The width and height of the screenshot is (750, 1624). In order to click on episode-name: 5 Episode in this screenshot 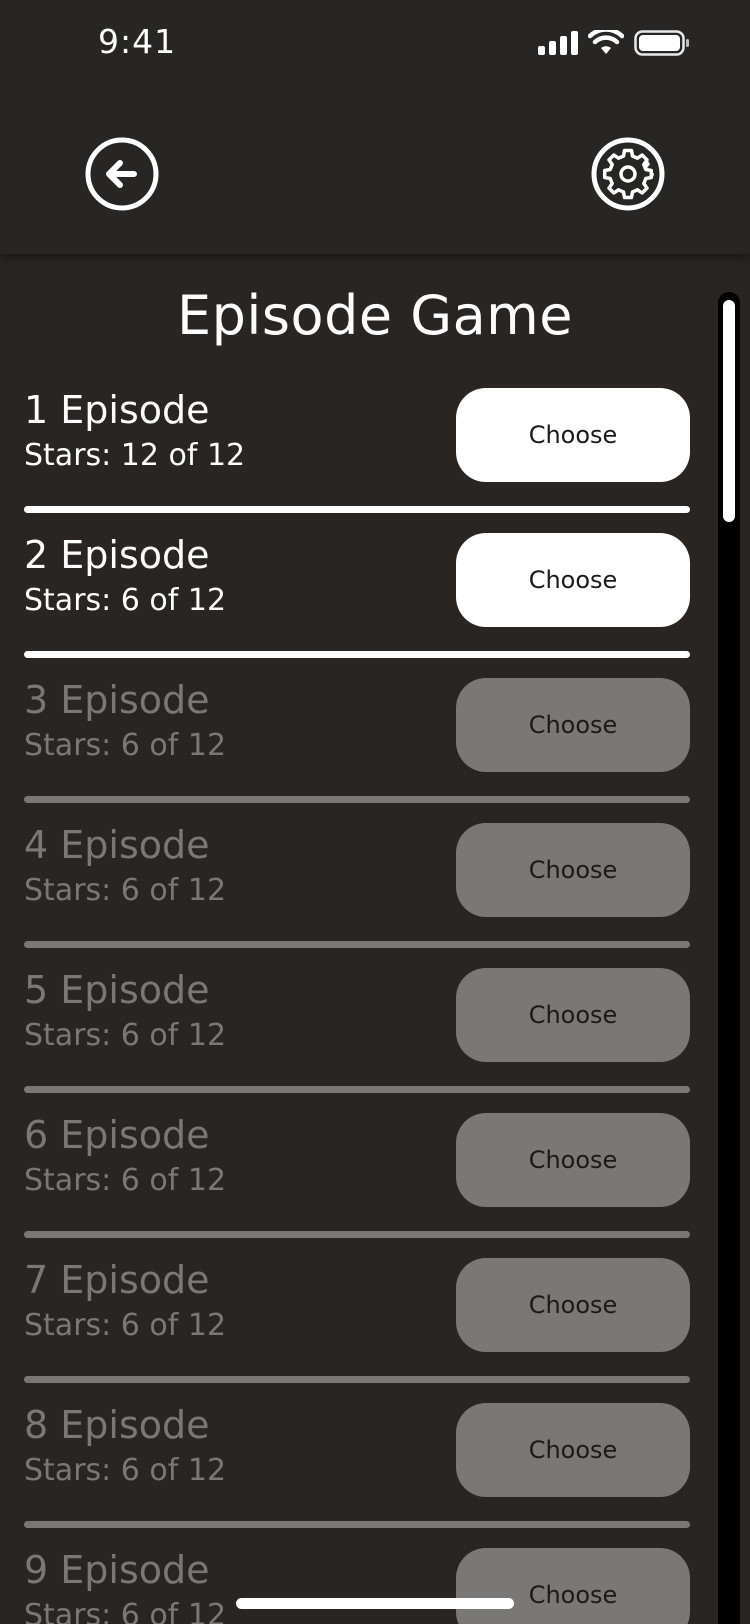, I will do `click(117, 990)`.